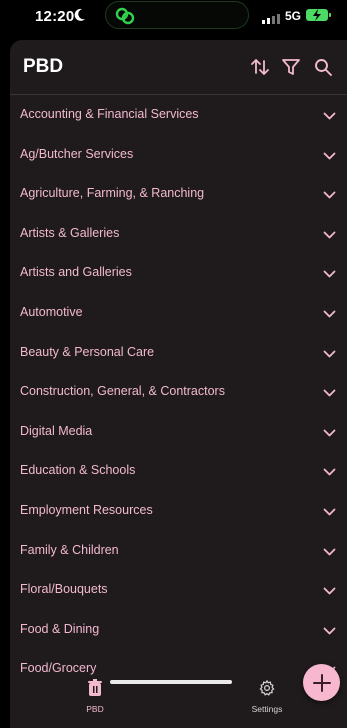  What do you see at coordinates (323, 67) in the screenshot?
I see `search-icon` at bounding box center [323, 67].